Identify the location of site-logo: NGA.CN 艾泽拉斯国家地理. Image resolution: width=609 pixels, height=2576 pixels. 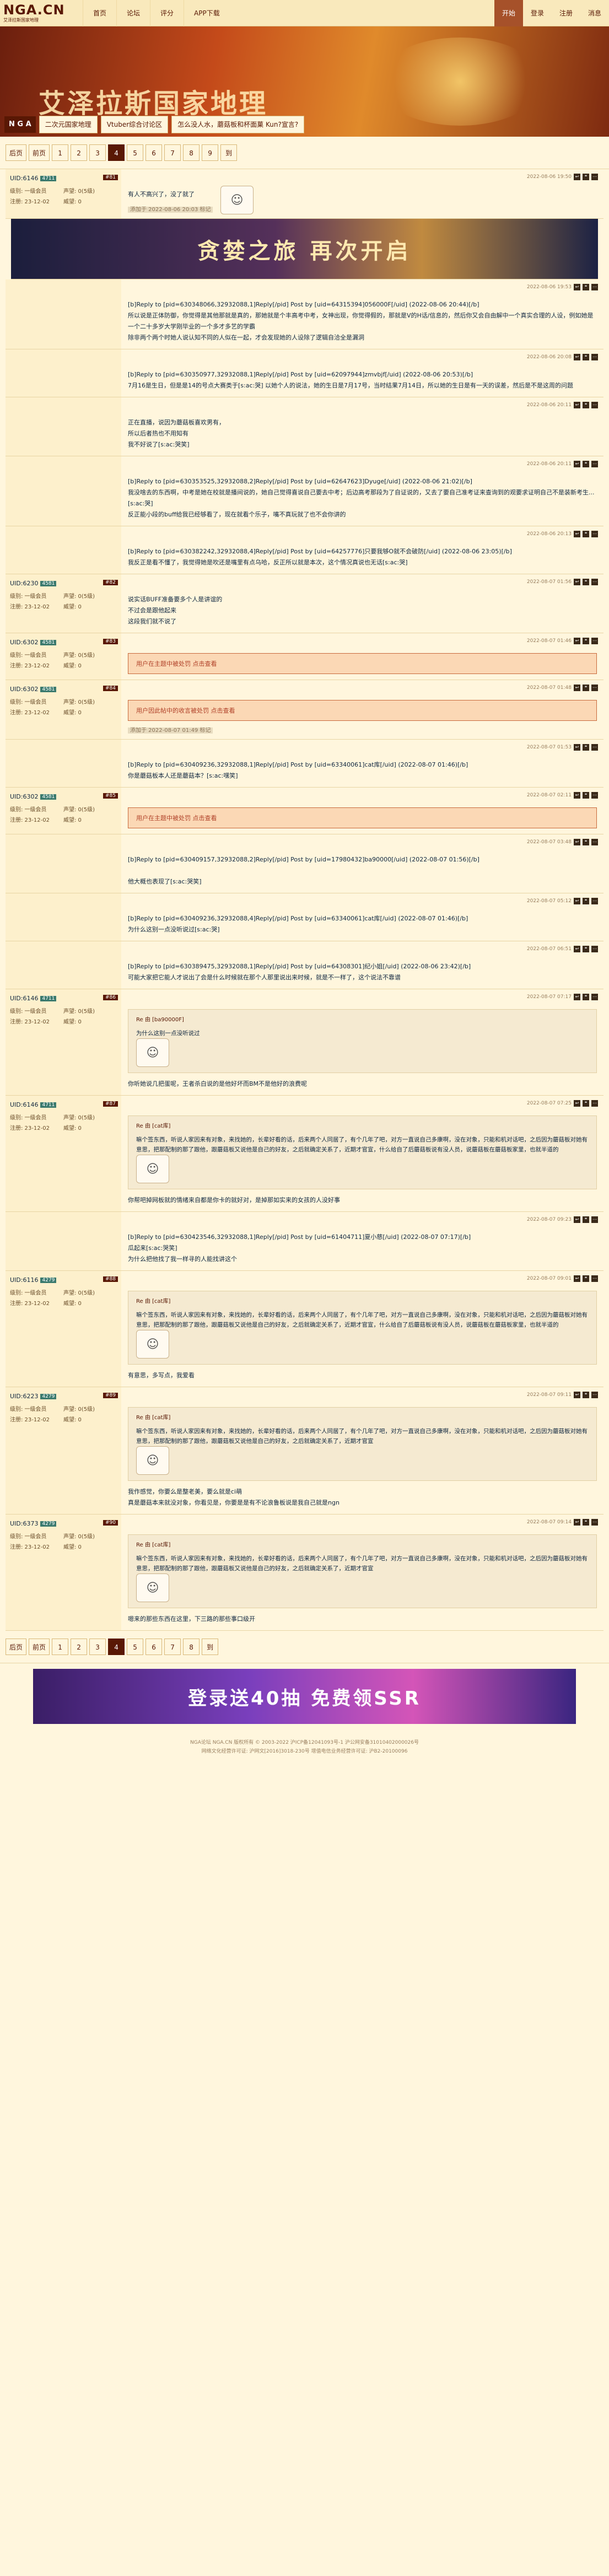
(41, 13).